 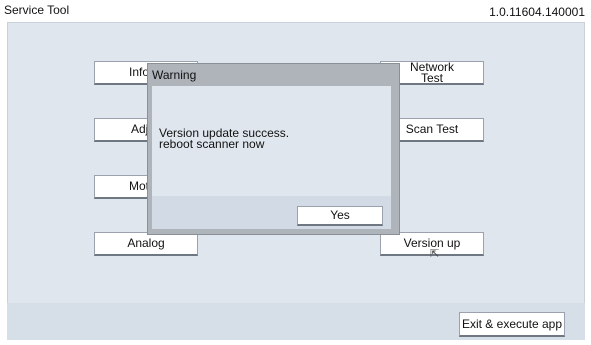 What do you see at coordinates (512, 324) in the screenshot?
I see `exit-execute-button: Exit & execute app` at bounding box center [512, 324].